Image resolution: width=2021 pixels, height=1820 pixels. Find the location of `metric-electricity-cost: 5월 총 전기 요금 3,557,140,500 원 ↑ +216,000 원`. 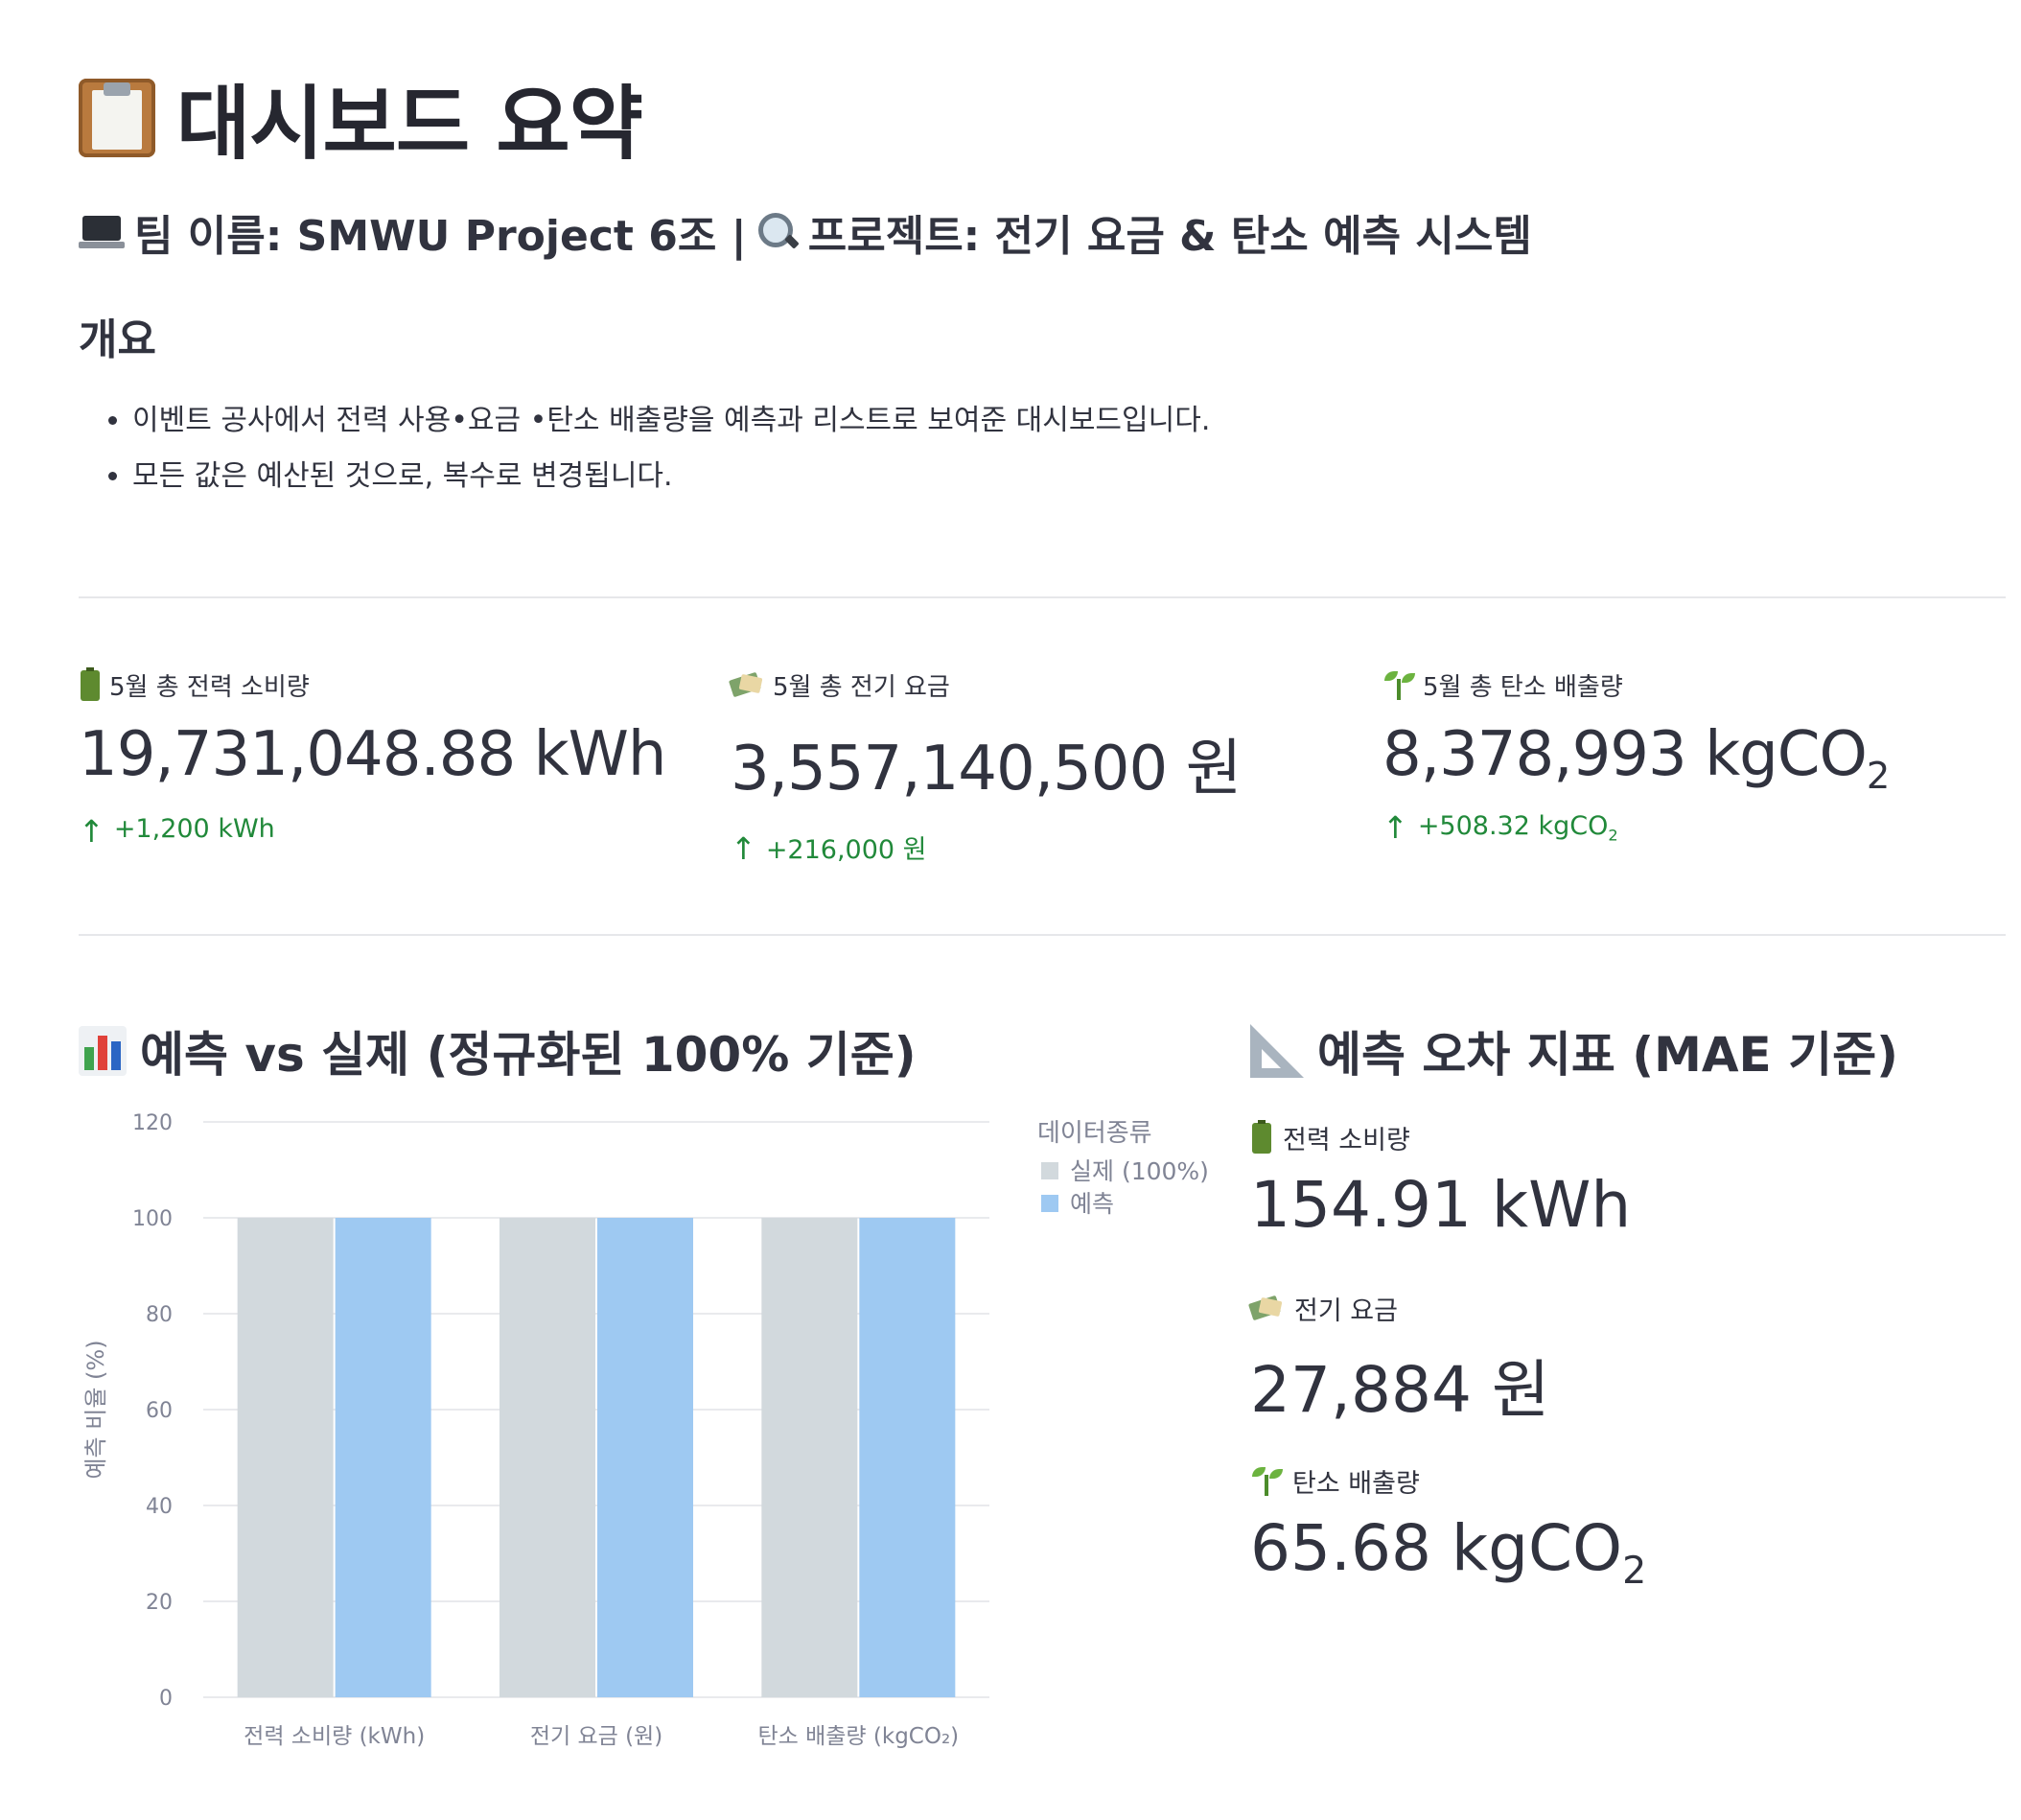

metric-electricity-cost: 5월 총 전기 요금 3,557,140,500 원 ↑ +216,000 원 is located at coordinates (1028, 768).